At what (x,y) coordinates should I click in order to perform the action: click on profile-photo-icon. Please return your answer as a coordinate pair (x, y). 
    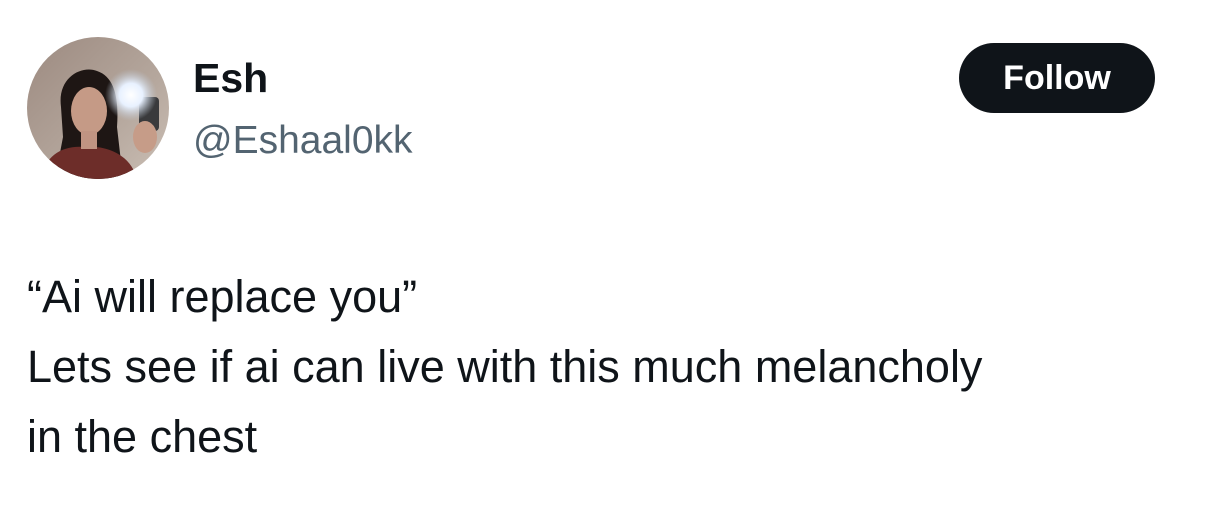
    Looking at the image, I should click on (98, 108).